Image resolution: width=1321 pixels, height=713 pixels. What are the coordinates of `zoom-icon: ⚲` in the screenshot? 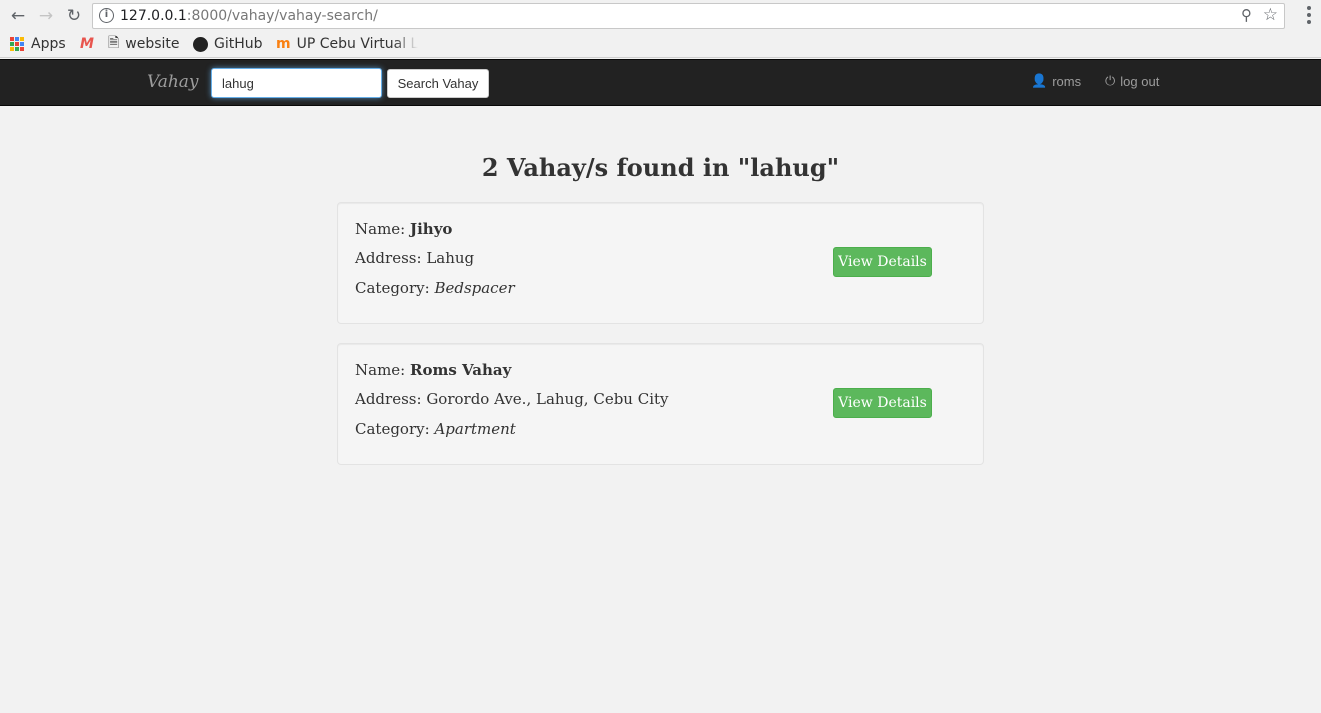 It's located at (1246, 15).